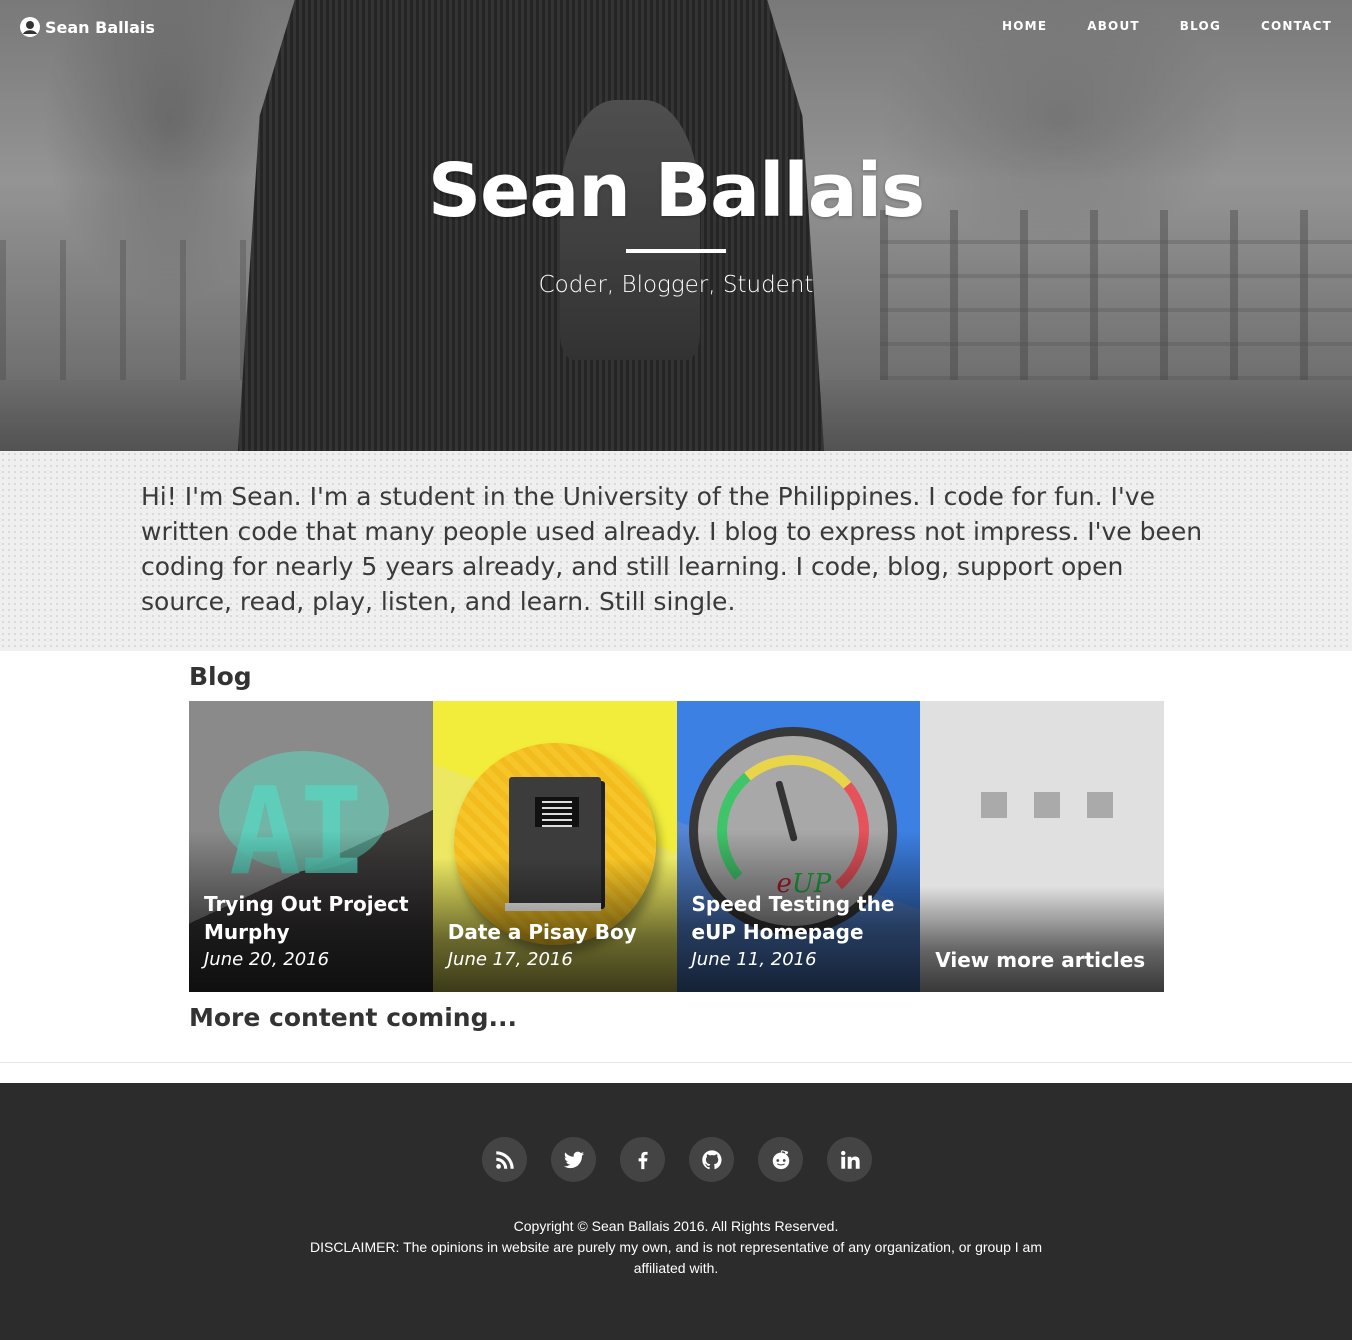 This screenshot has height=1340, width=1352. What do you see at coordinates (1042, 939) in the screenshot?
I see `card-caption: View more articles` at bounding box center [1042, 939].